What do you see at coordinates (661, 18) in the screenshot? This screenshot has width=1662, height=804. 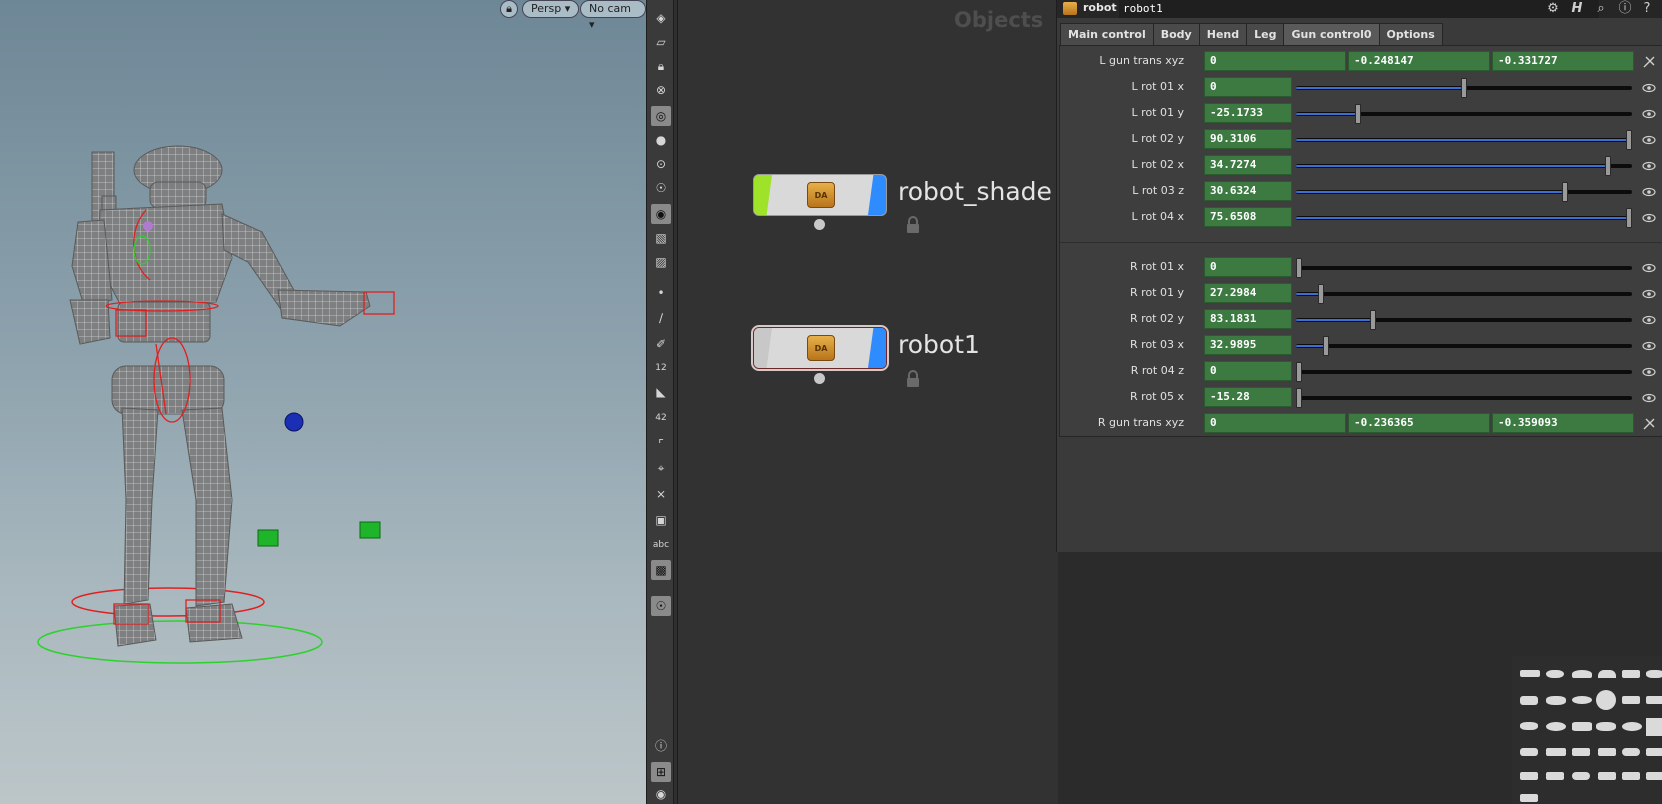 I see `view-icon: ◈` at bounding box center [661, 18].